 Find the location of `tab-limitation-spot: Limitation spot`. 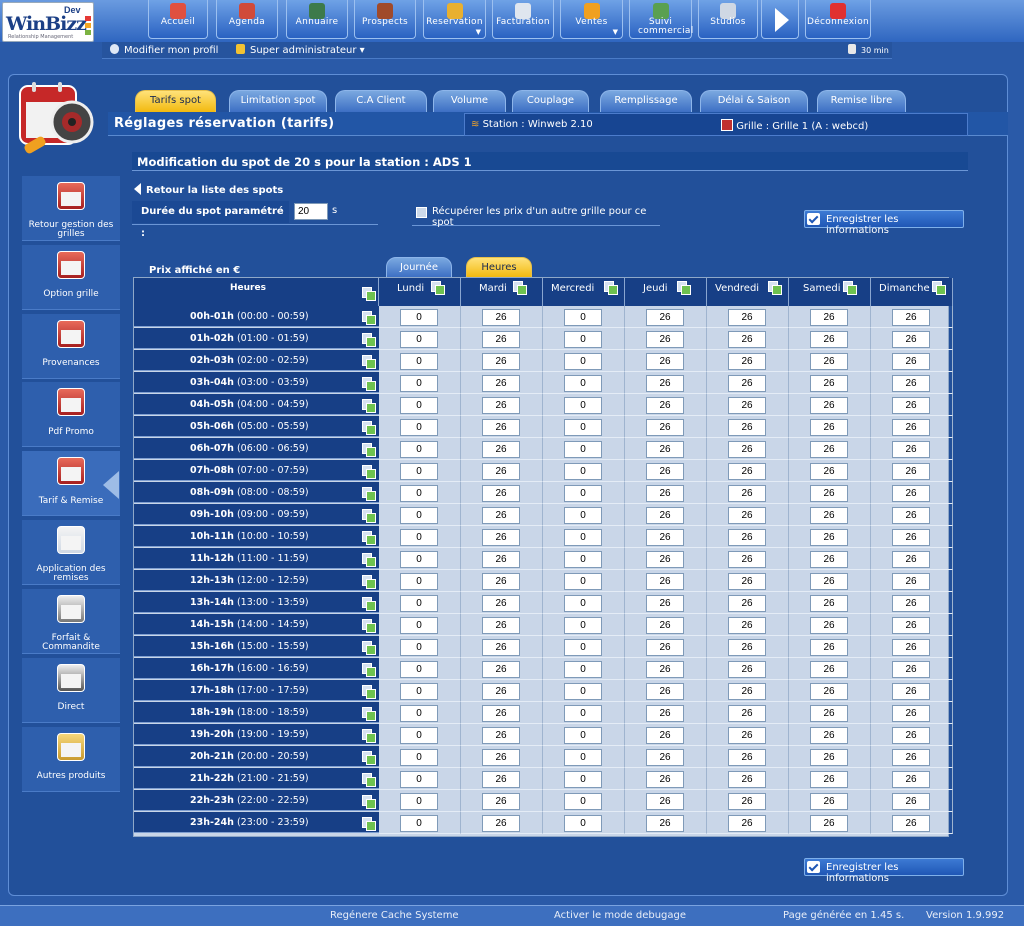

tab-limitation-spot: Limitation spot is located at coordinates (278, 101).